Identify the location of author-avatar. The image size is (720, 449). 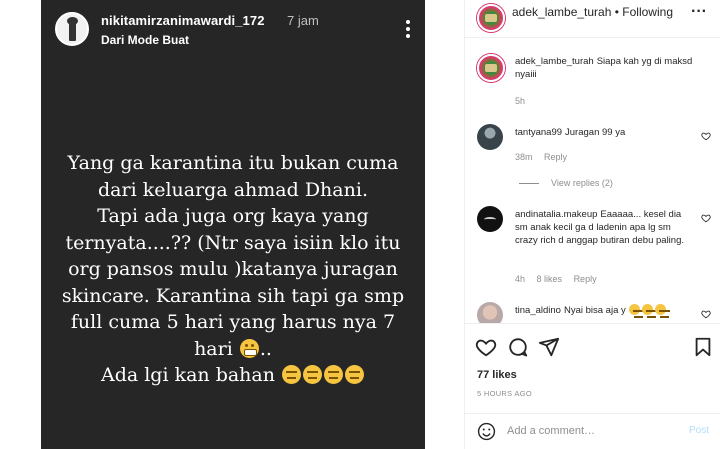
(491, 18).